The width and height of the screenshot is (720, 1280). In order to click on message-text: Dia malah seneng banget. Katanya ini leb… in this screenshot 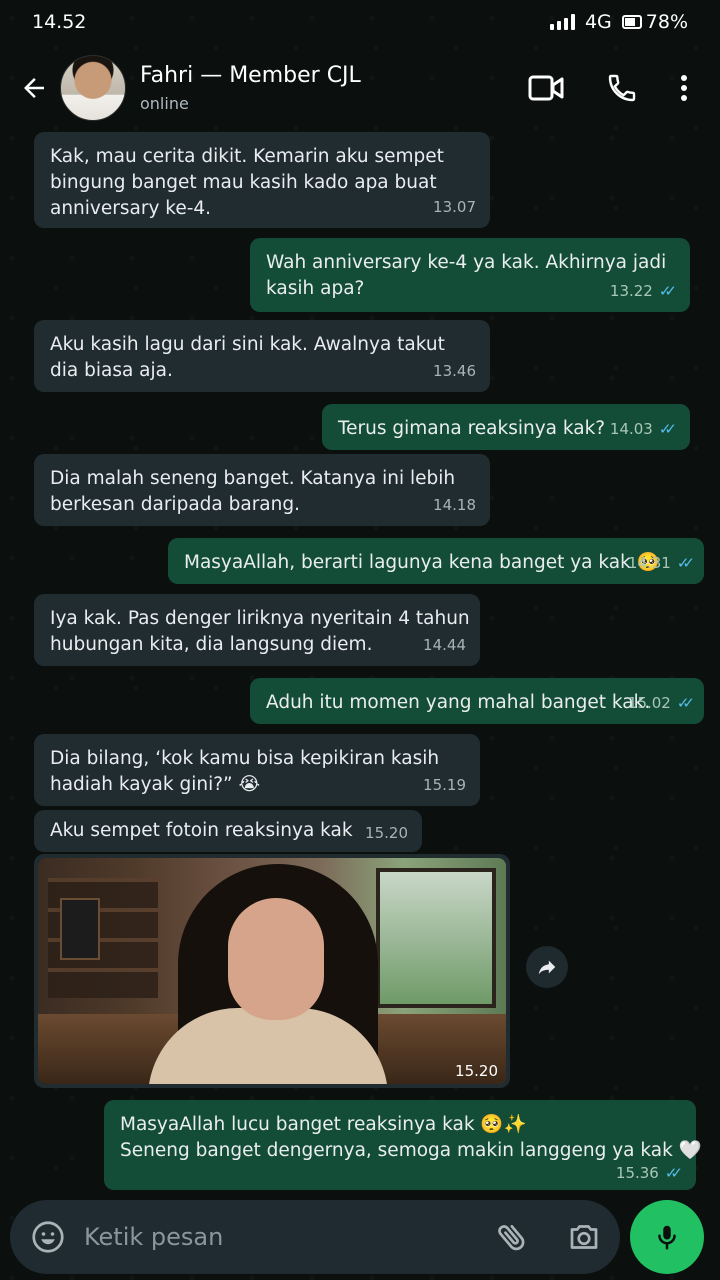, I will do `click(253, 478)`.